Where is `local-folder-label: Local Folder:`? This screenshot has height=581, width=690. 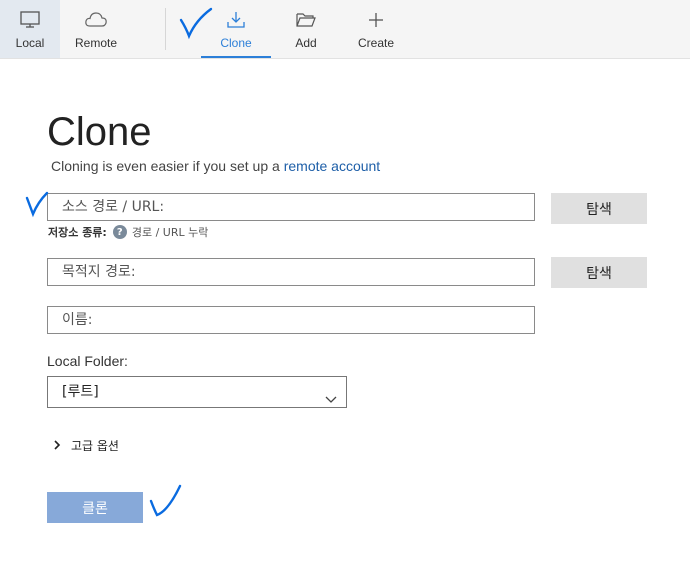 local-folder-label: Local Folder: is located at coordinates (87, 361).